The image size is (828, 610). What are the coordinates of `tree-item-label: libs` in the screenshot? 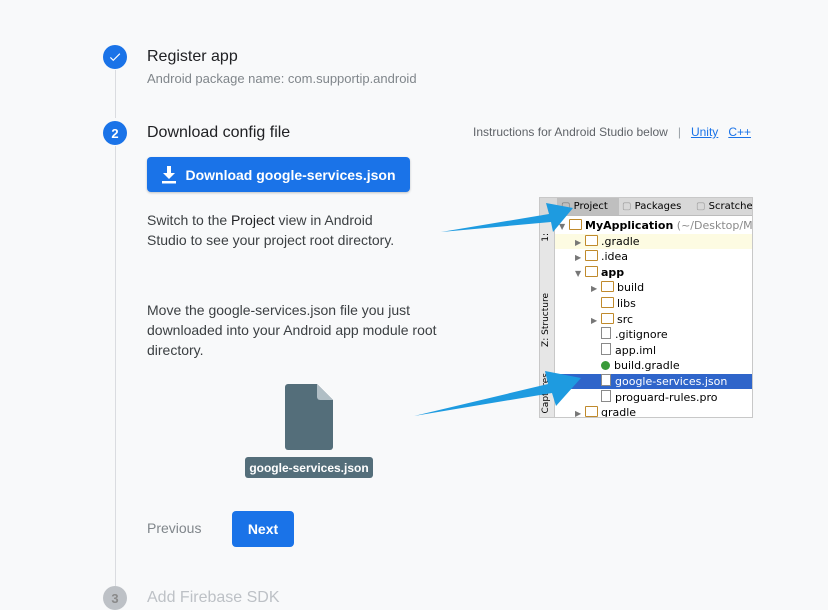 It's located at (626, 303).